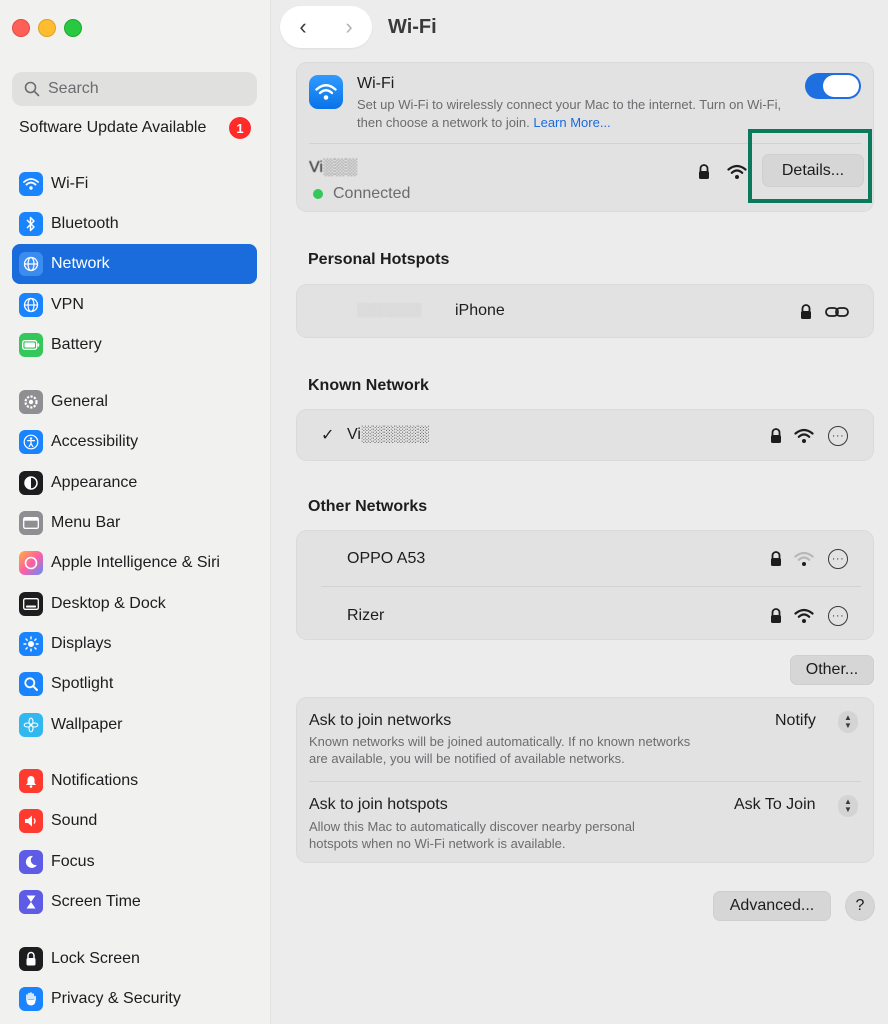  Describe the element at coordinates (95, 441) in the screenshot. I see `sidebar-item-label: Accessibility` at that location.